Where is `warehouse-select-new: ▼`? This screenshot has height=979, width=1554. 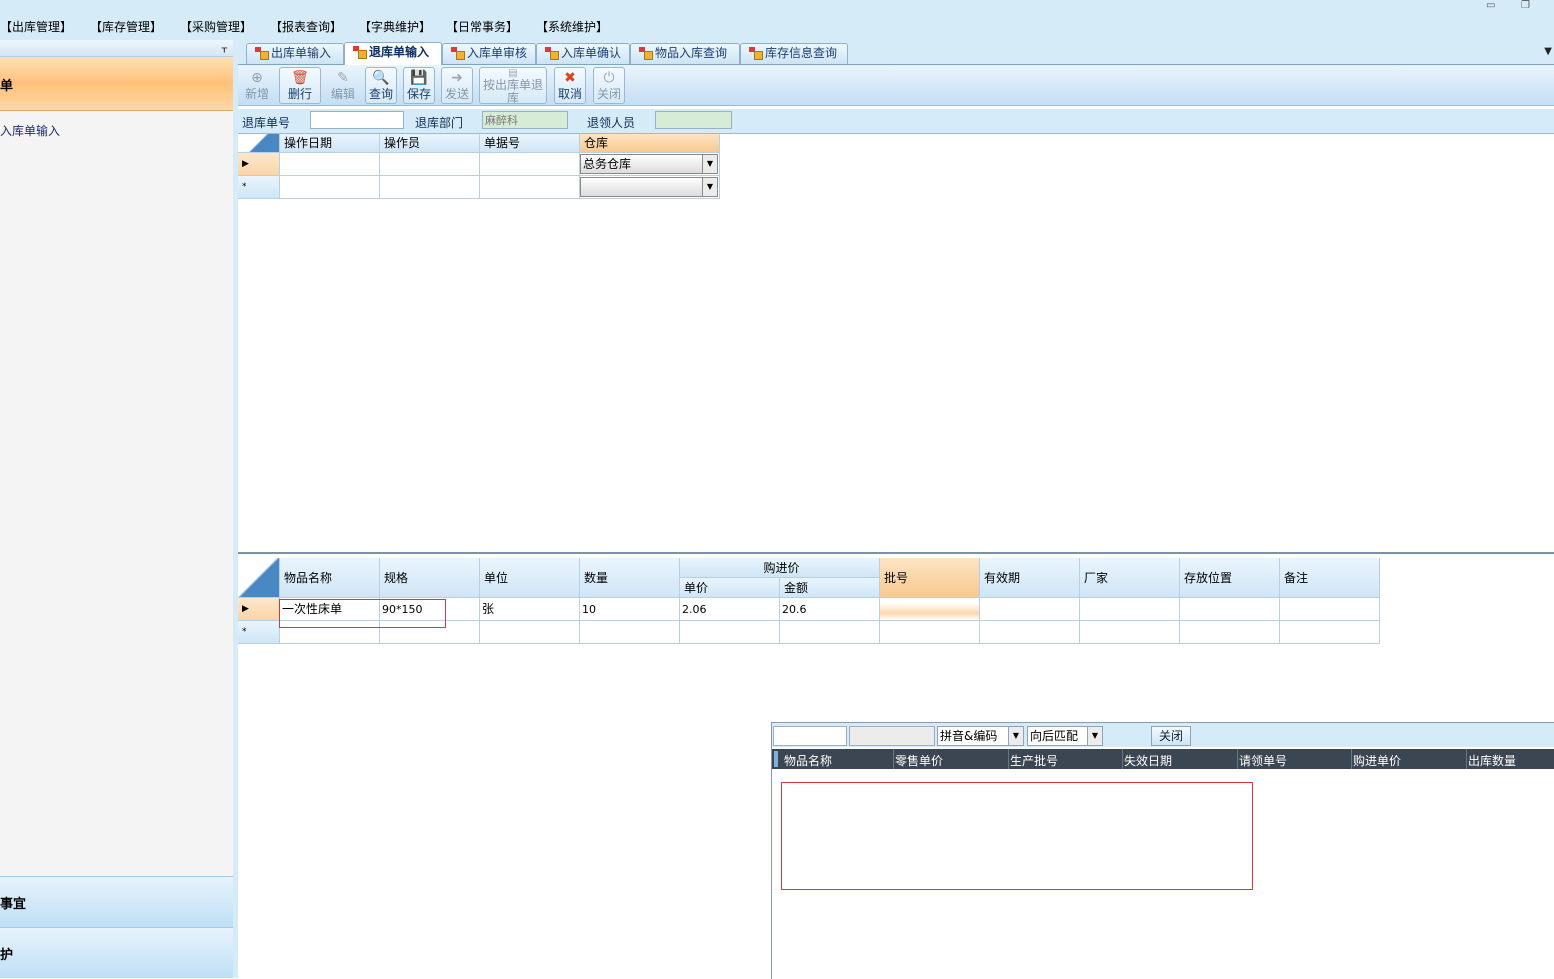 warehouse-select-new: ▼ is located at coordinates (649, 187).